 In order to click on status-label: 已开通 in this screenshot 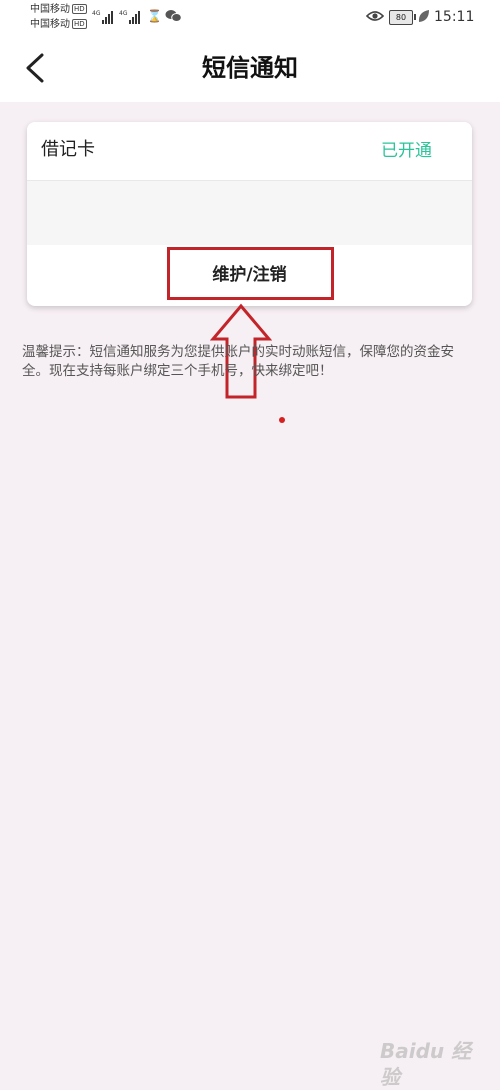, I will do `click(406, 151)`.